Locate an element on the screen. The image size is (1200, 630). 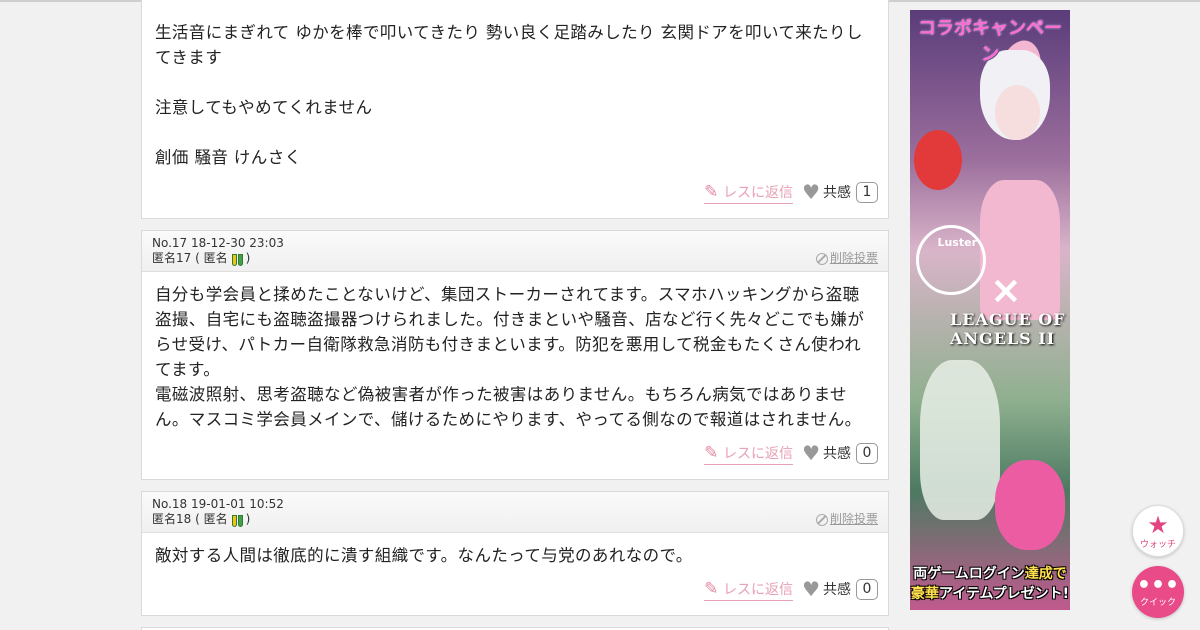
watch-label: ウォッチ is located at coordinates (1157, 544).